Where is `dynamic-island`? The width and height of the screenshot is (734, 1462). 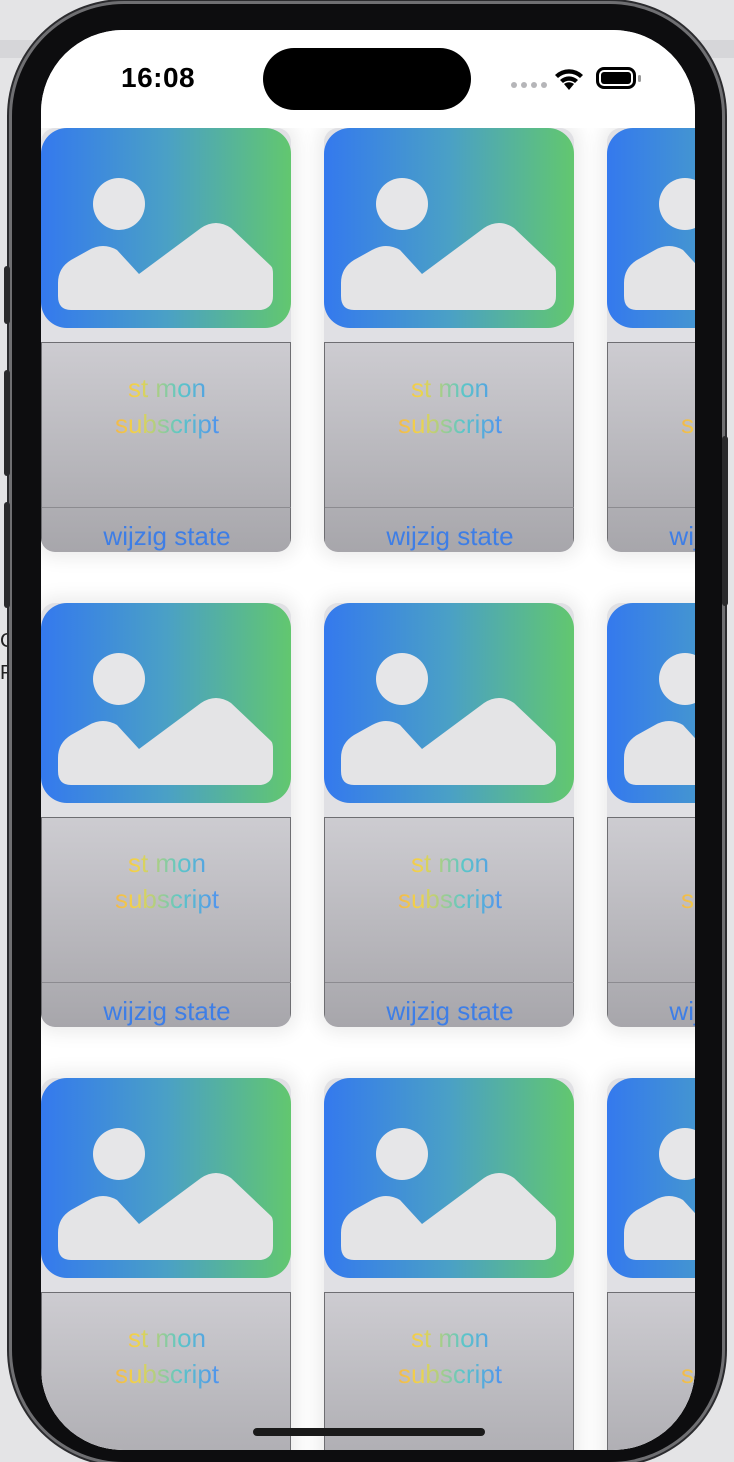 dynamic-island is located at coordinates (367, 79).